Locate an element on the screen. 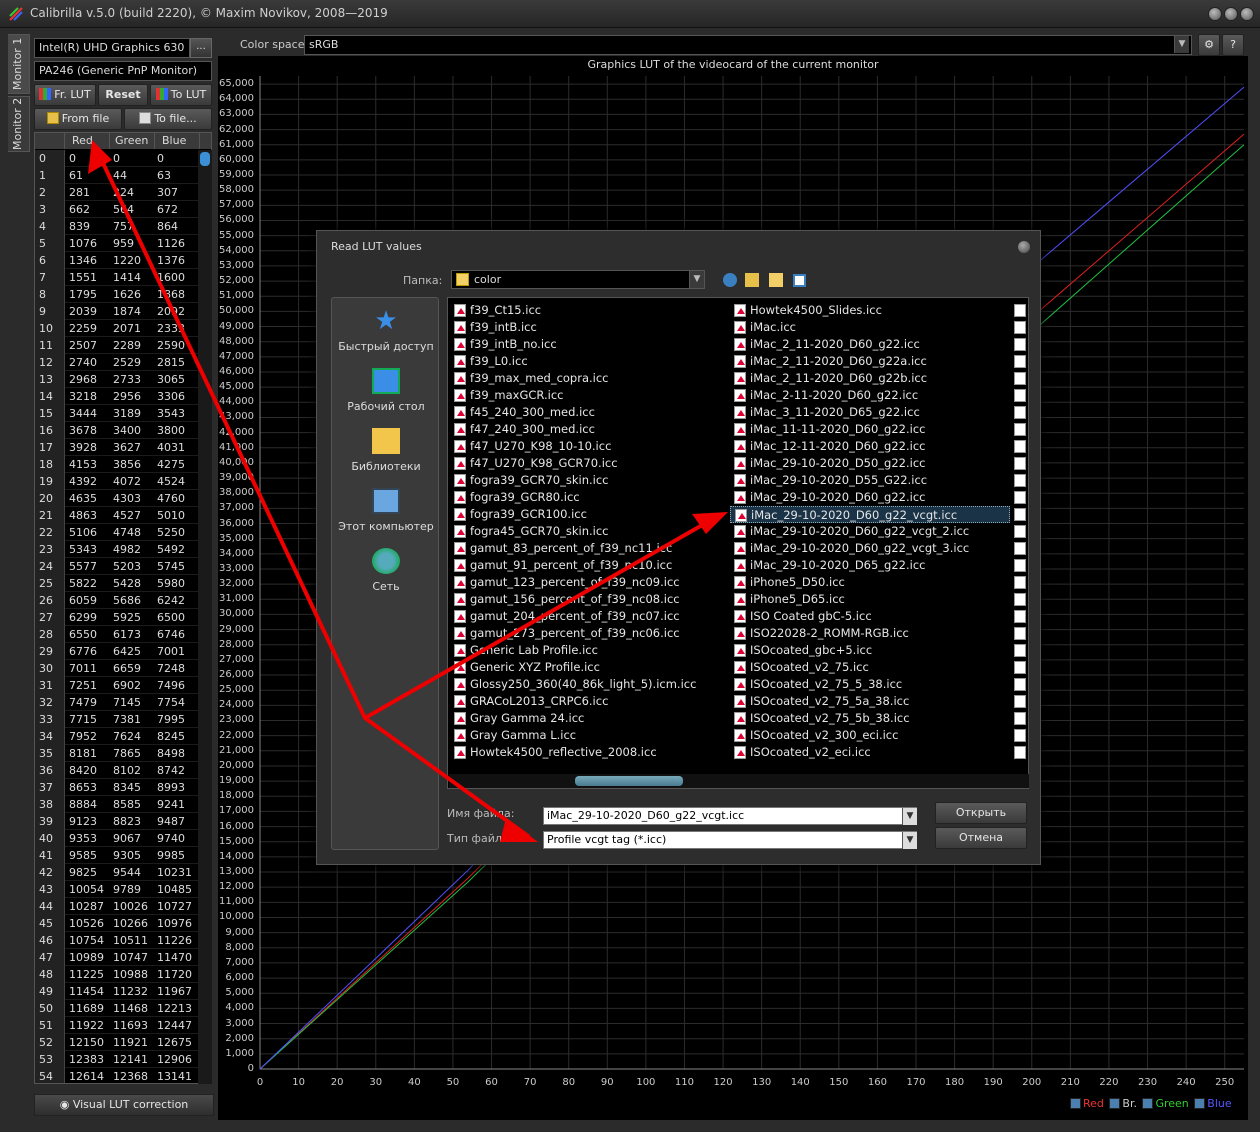  table-row: 24 5577 5203 5745 is located at coordinates (123, 566).